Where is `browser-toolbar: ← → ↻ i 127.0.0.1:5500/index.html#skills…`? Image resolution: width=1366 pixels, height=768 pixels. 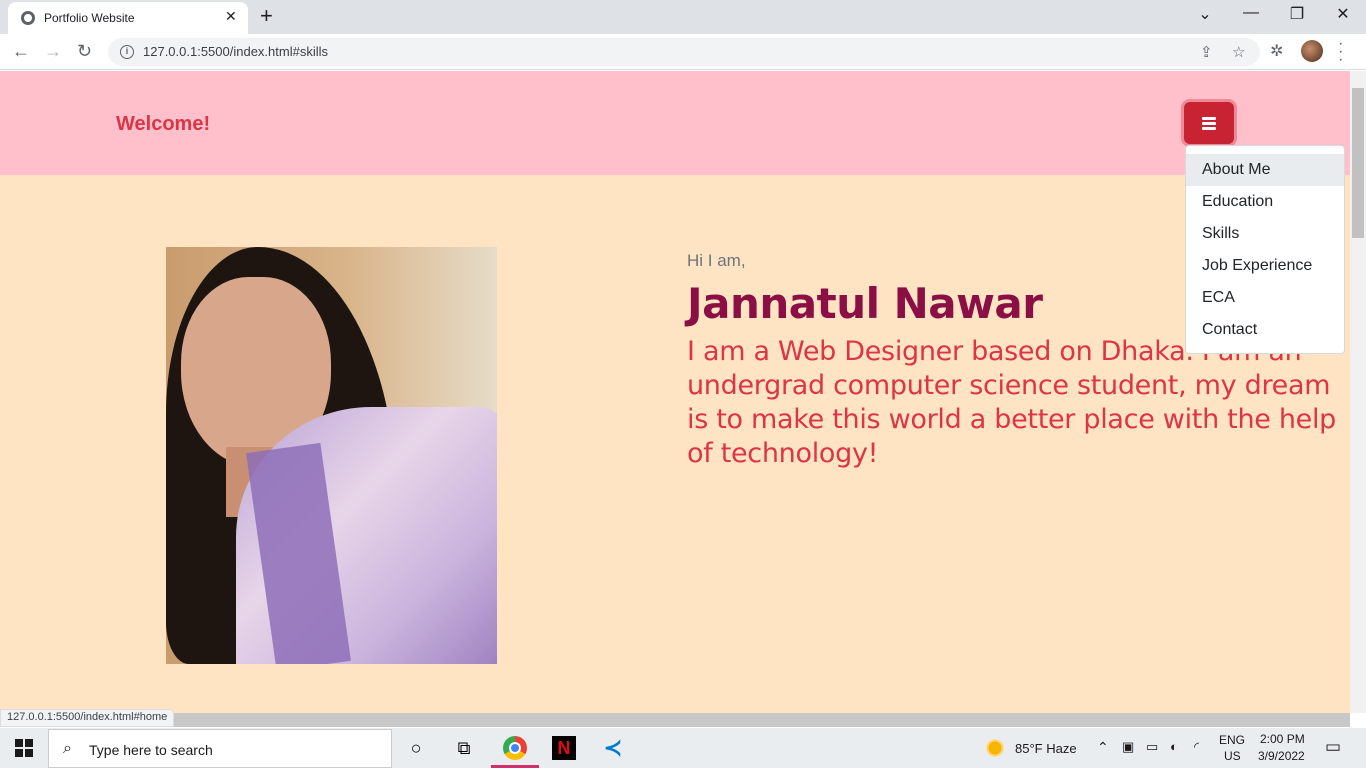 browser-toolbar: ← → ↻ i 127.0.0.1:5500/index.html#skills… is located at coordinates (683, 52).